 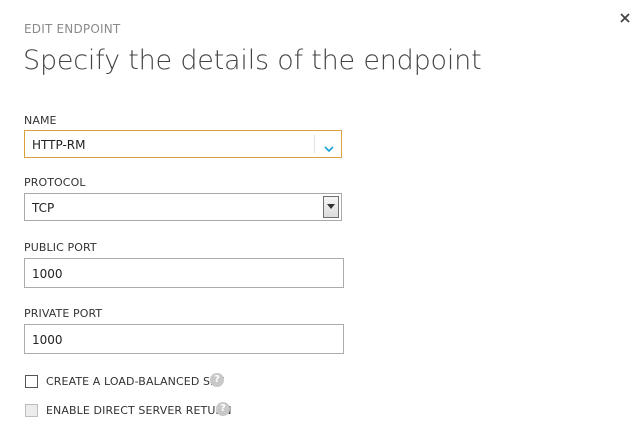 I want to click on public-port-value: 1000, so click(x=47, y=274).